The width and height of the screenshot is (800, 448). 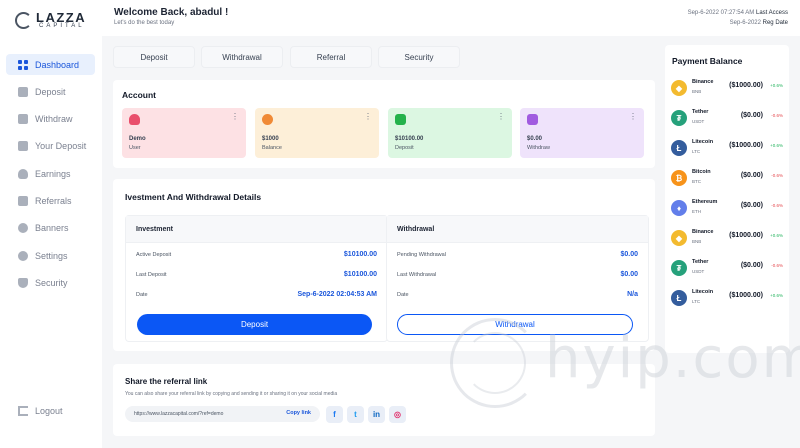 I want to click on detail-row: Last Withdrawal $0.00, so click(x=517, y=276).